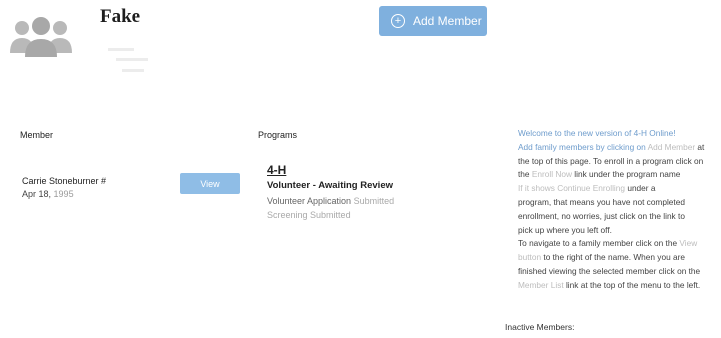 The width and height of the screenshot is (721, 338). I want to click on program-detail-application-state: Submitted, so click(374, 201).